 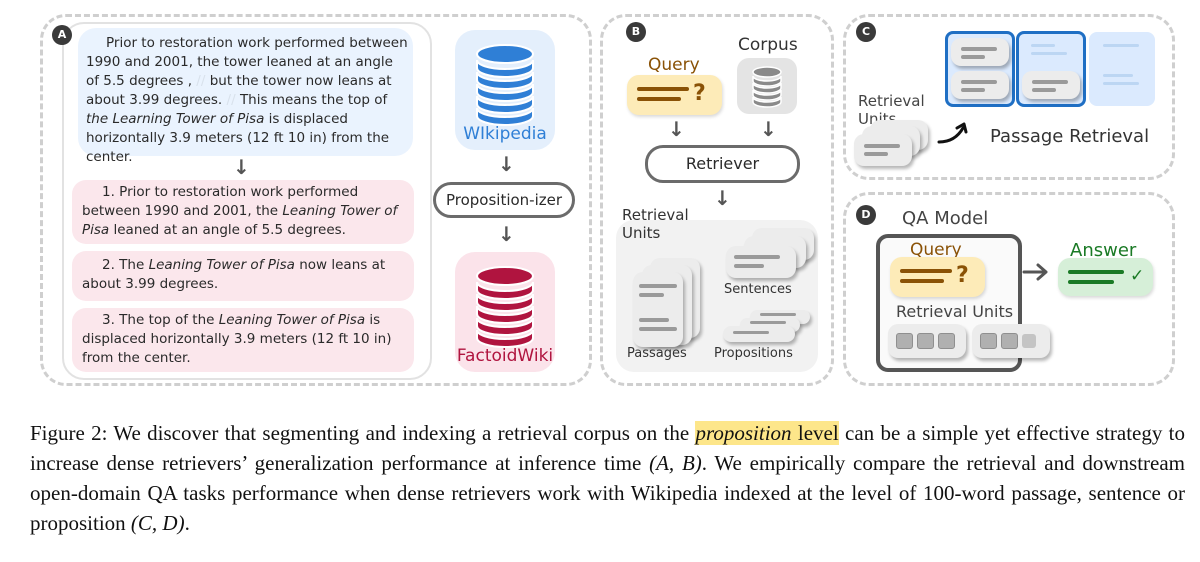 What do you see at coordinates (866, 215) in the screenshot?
I see `panel-d-badge: D` at bounding box center [866, 215].